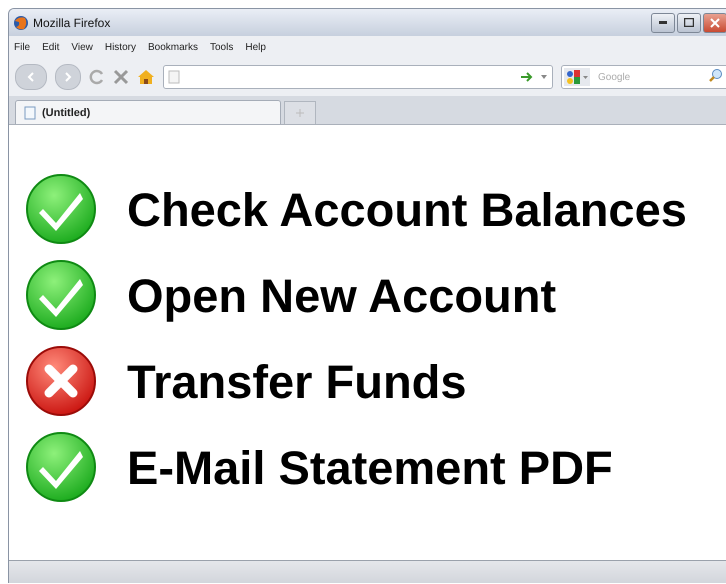 This screenshot has height=584, width=726. I want to click on close-button, so click(714, 22).